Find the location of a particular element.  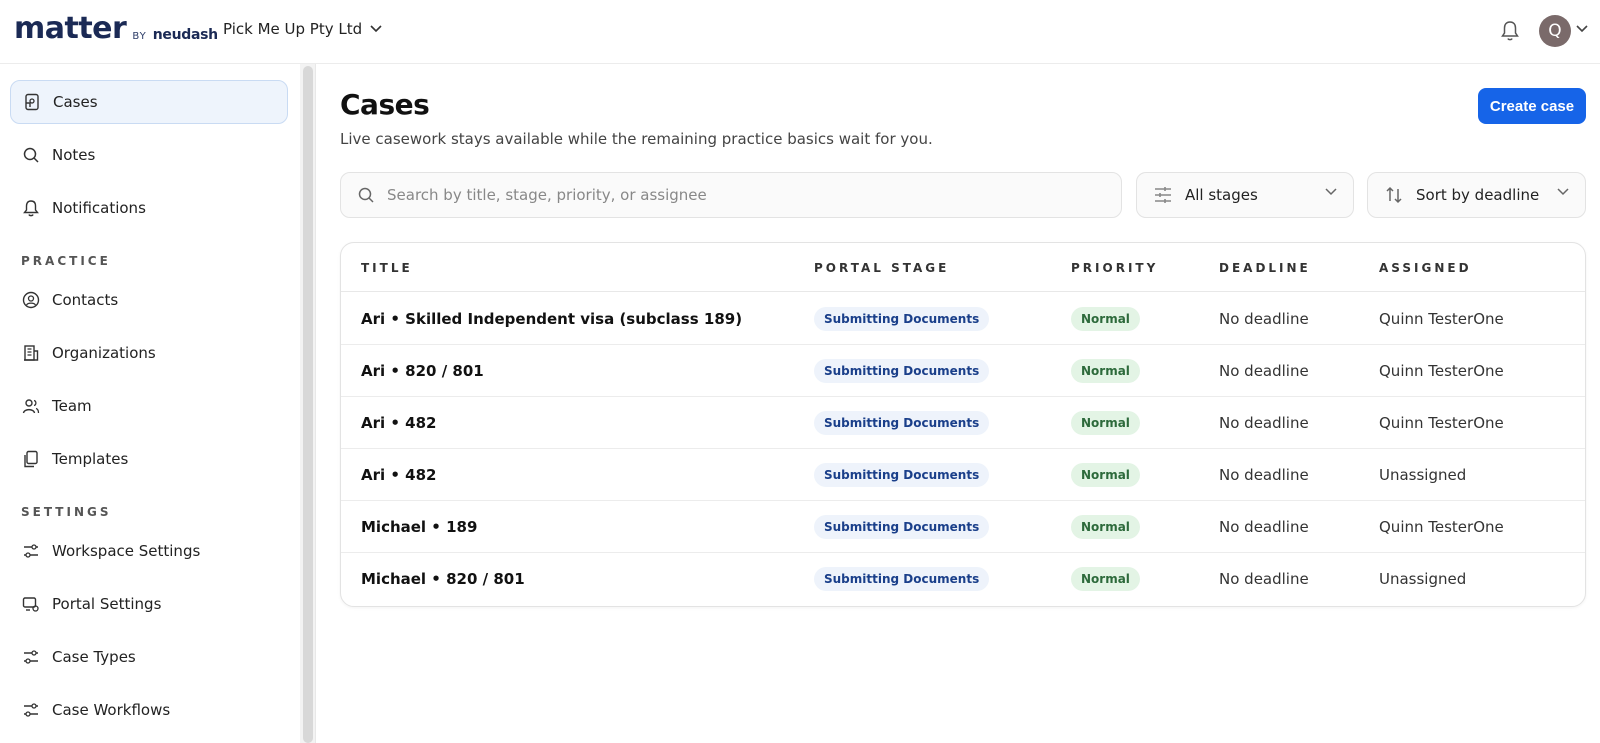

cell-assigned: Unassigned is located at coordinates (1422, 578).